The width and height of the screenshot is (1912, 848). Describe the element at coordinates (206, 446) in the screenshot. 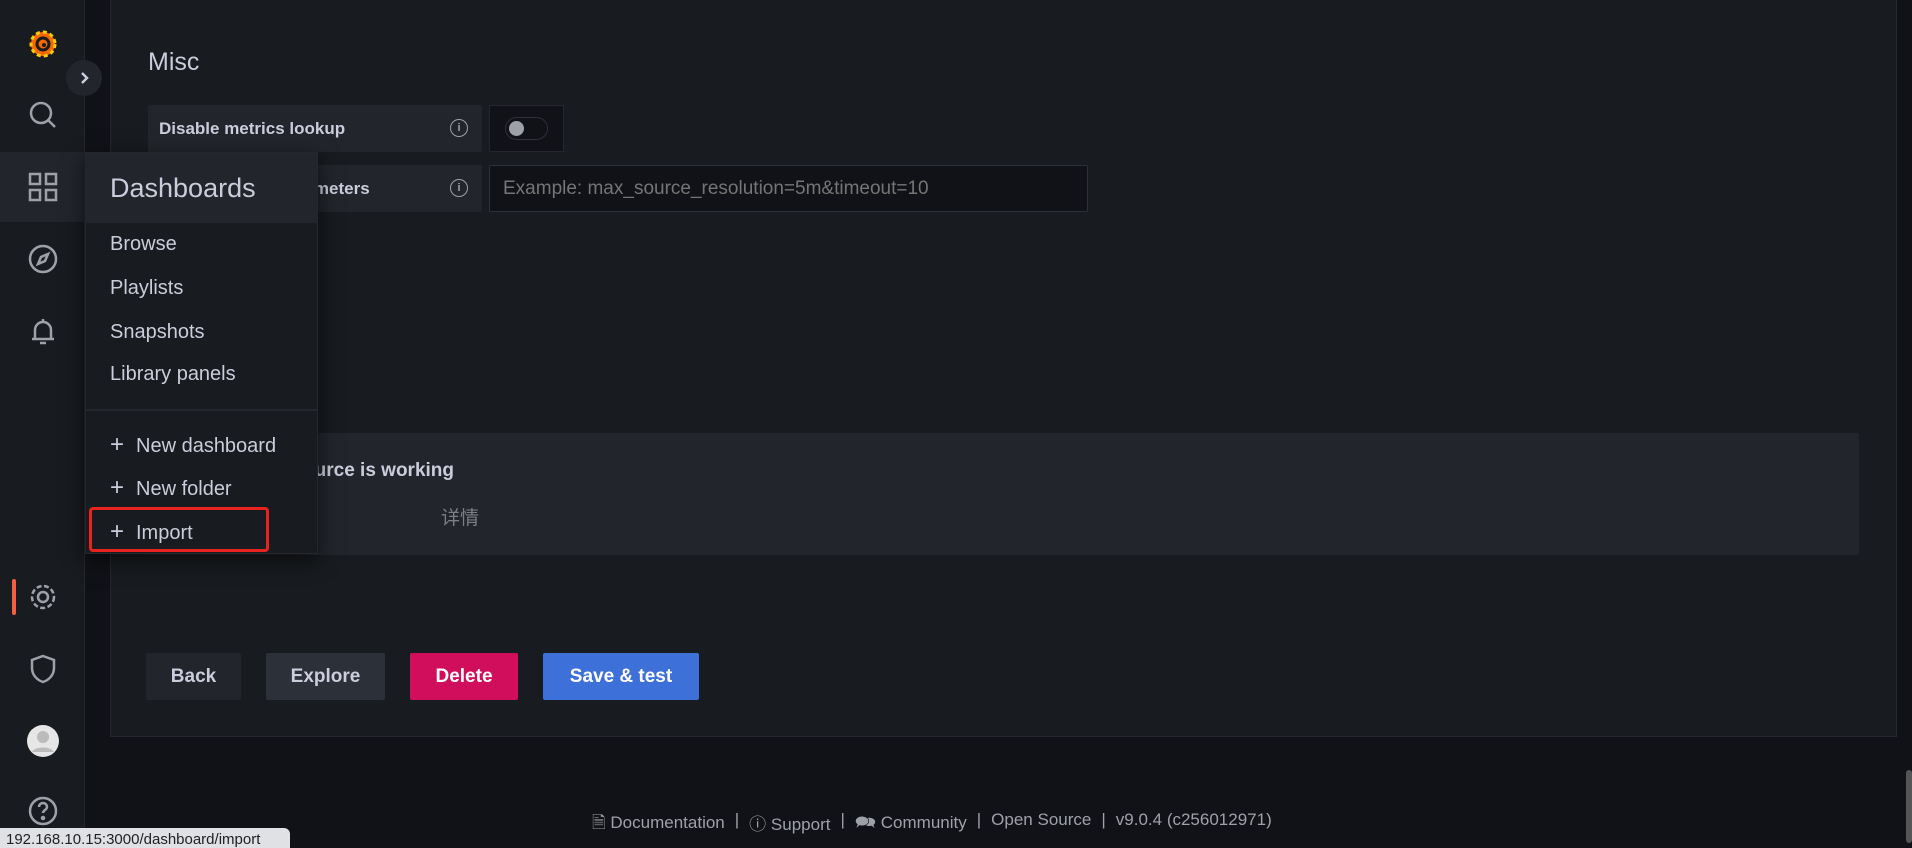

I see `menu-item-label: New dashboard` at that location.